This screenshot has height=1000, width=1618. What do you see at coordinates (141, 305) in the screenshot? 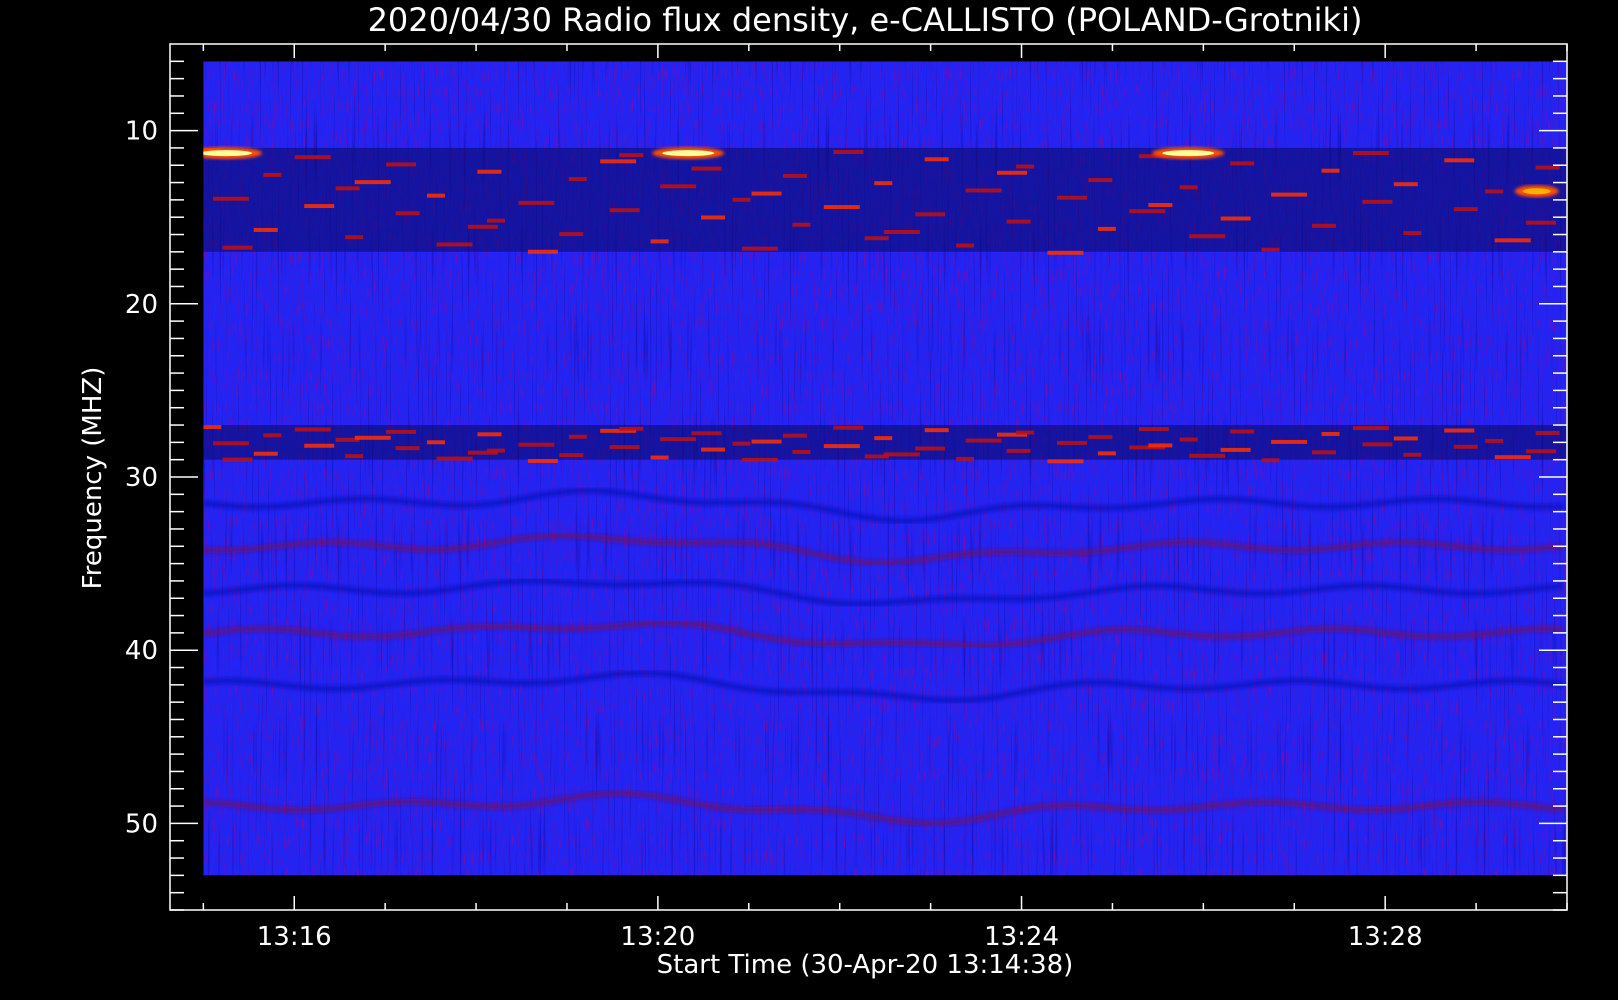
I see `y-tick-label: 20` at bounding box center [141, 305].